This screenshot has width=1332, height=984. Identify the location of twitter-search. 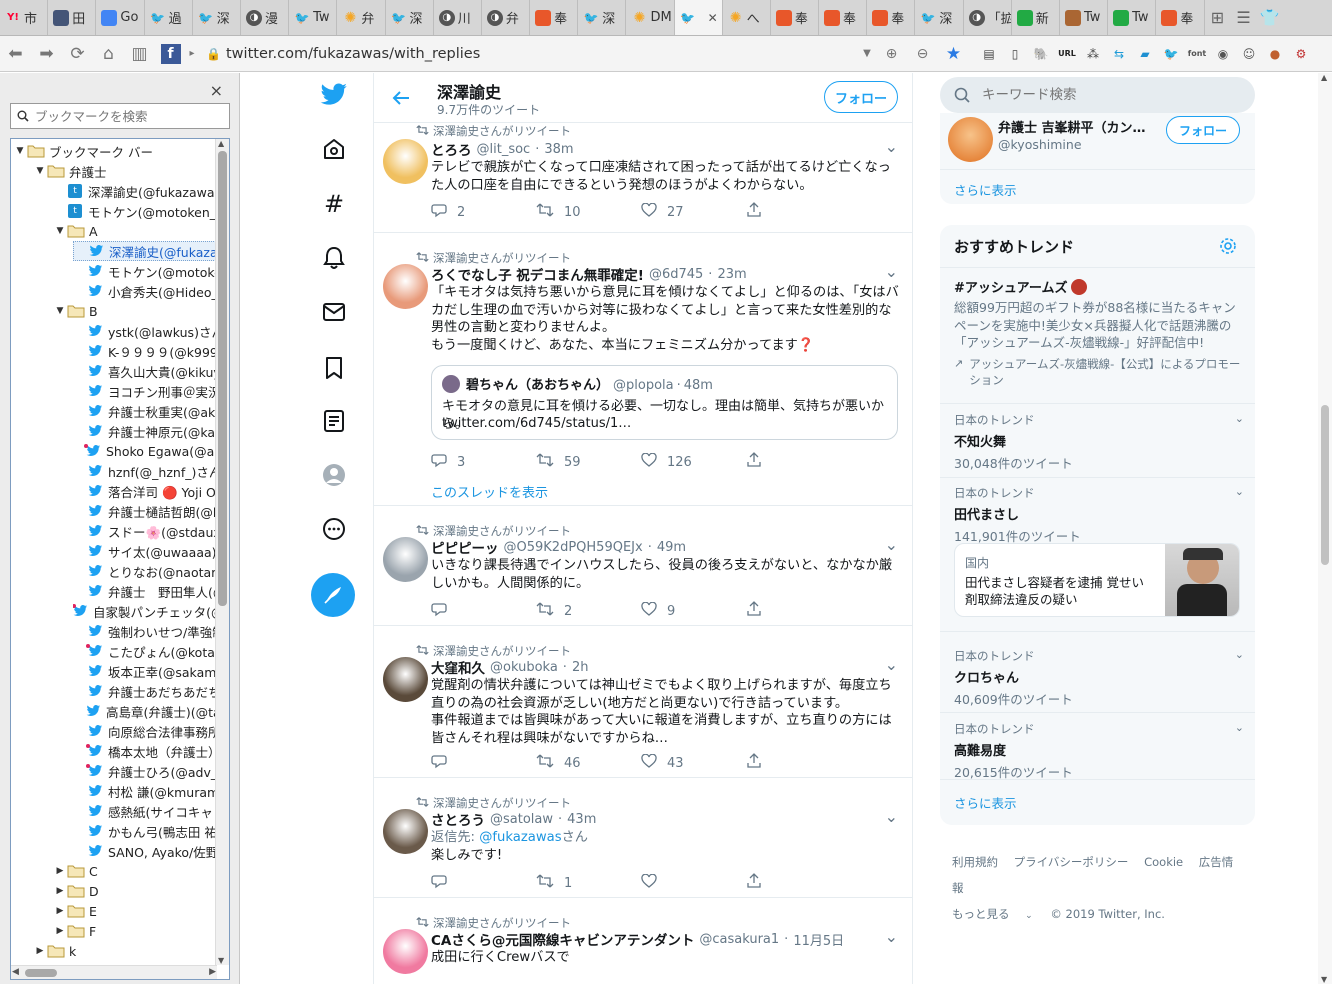
(1097, 95).